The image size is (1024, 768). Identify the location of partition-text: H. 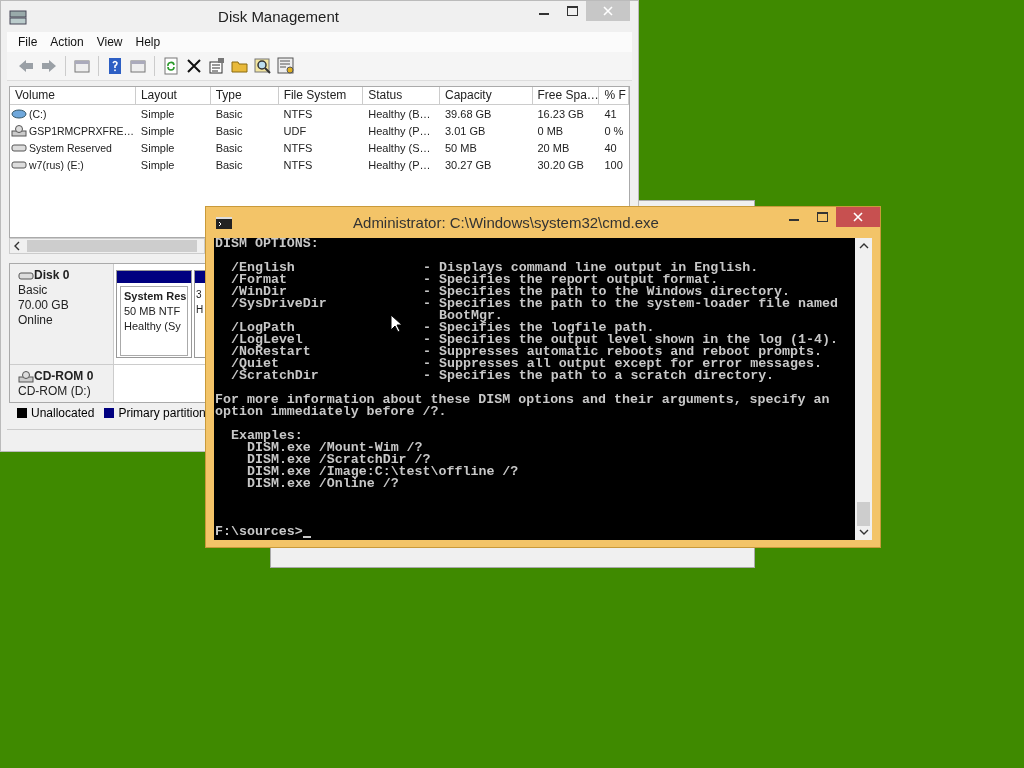
(200, 310).